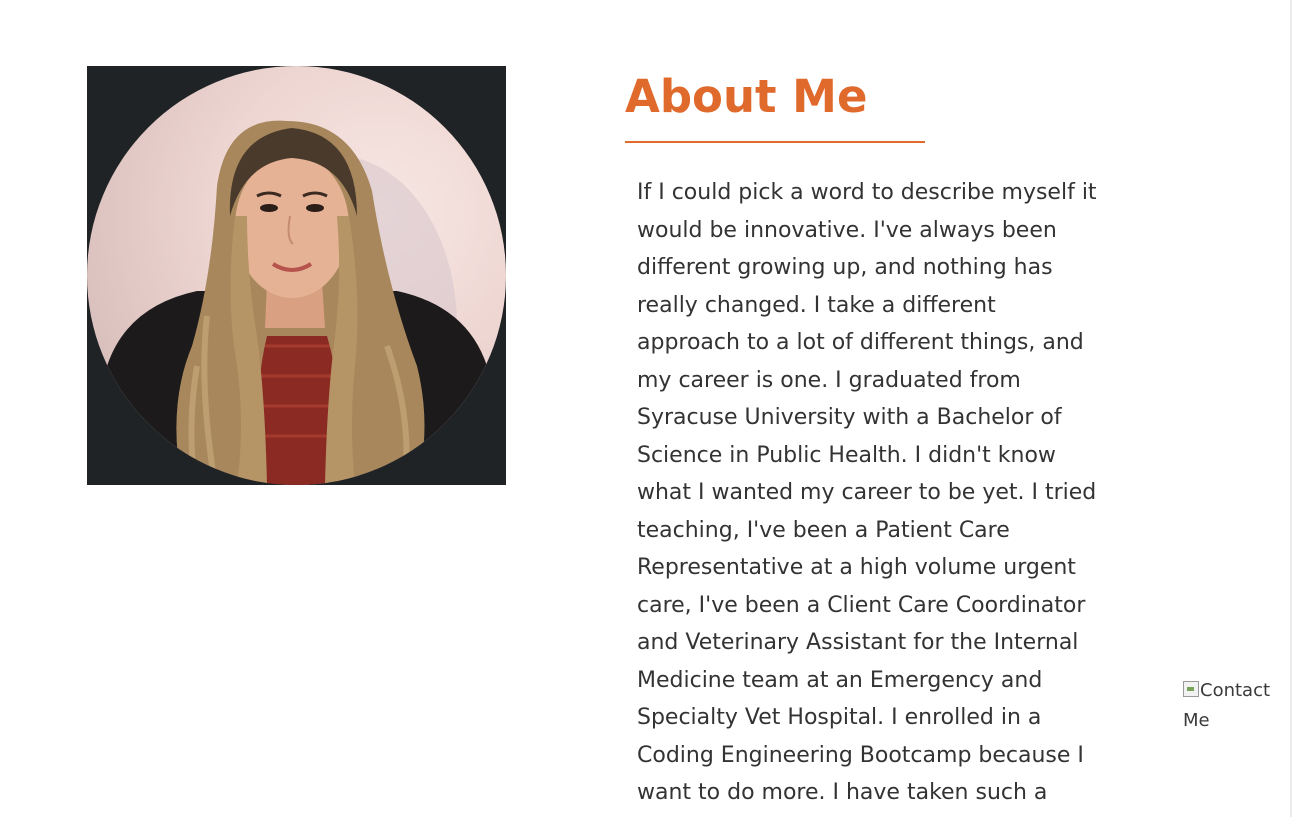 This screenshot has height=817, width=1292. What do you see at coordinates (746, 96) in the screenshot?
I see `about-title: About Me` at bounding box center [746, 96].